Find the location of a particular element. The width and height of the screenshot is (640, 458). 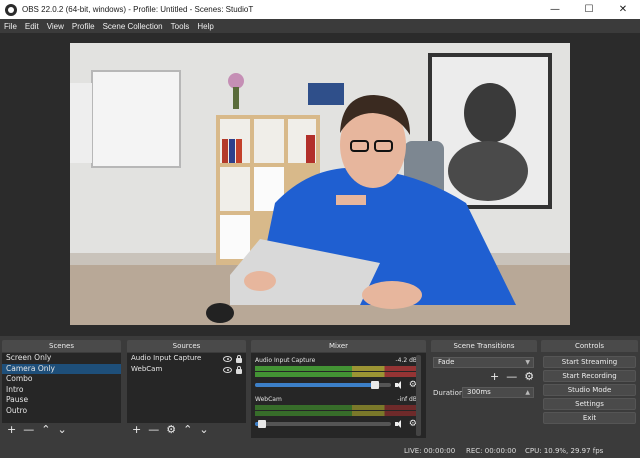

source-label: Audio Input Capture is located at coordinates (166, 358).